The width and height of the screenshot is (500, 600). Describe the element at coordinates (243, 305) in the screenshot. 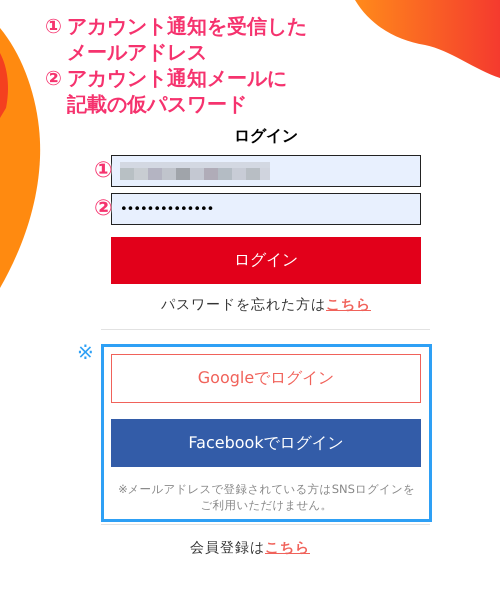

I see `forgot-password-text: パスワードを忘れた方は` at that location.